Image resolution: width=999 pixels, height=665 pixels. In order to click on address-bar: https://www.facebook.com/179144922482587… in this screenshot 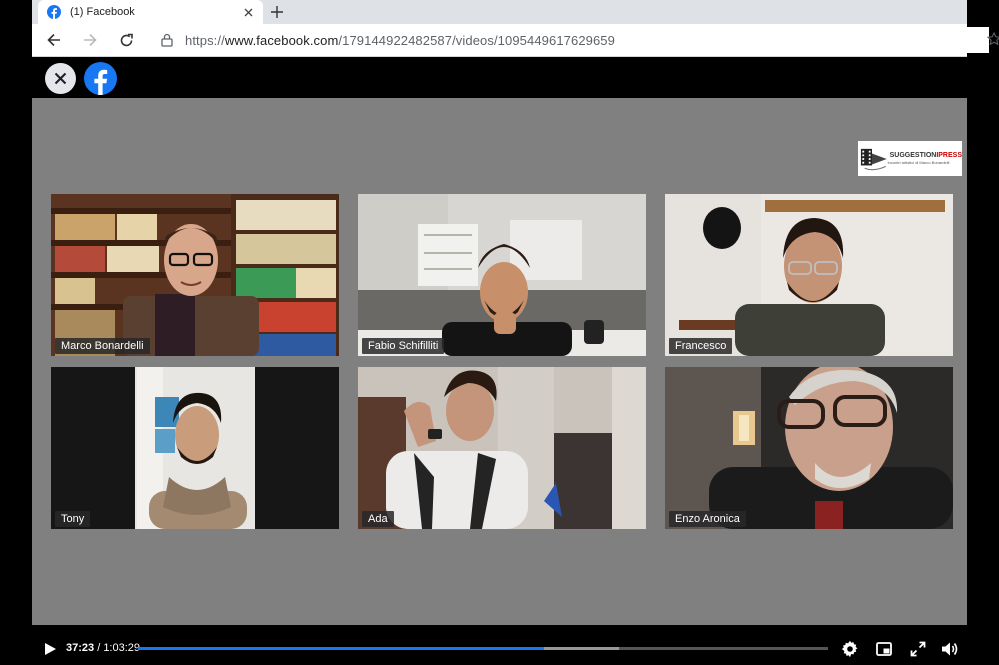, I will do `click(574, 40)`.